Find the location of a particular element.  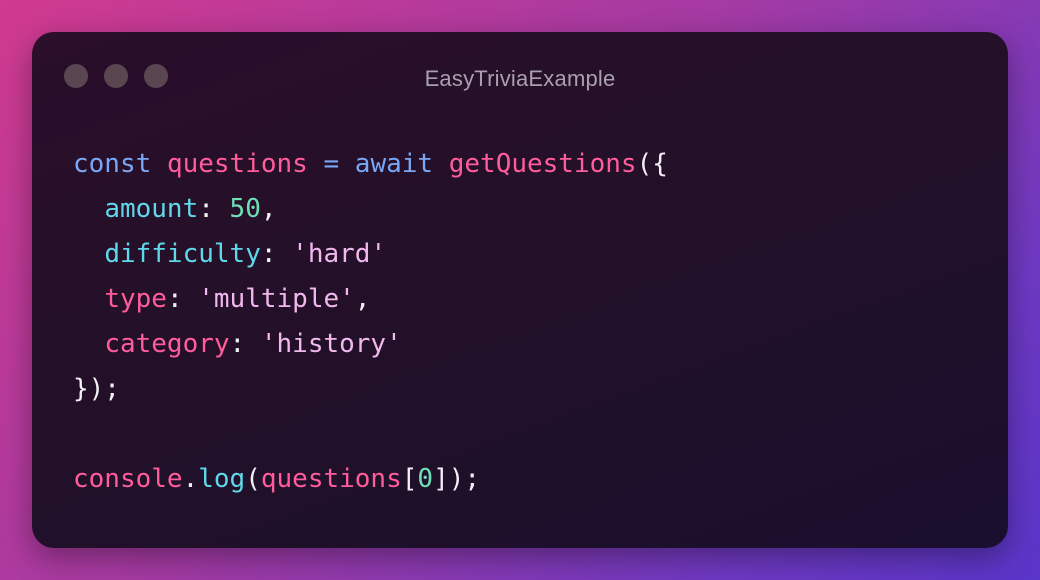

value-difficulty: 'hard' is located at coordinates (339, 254).